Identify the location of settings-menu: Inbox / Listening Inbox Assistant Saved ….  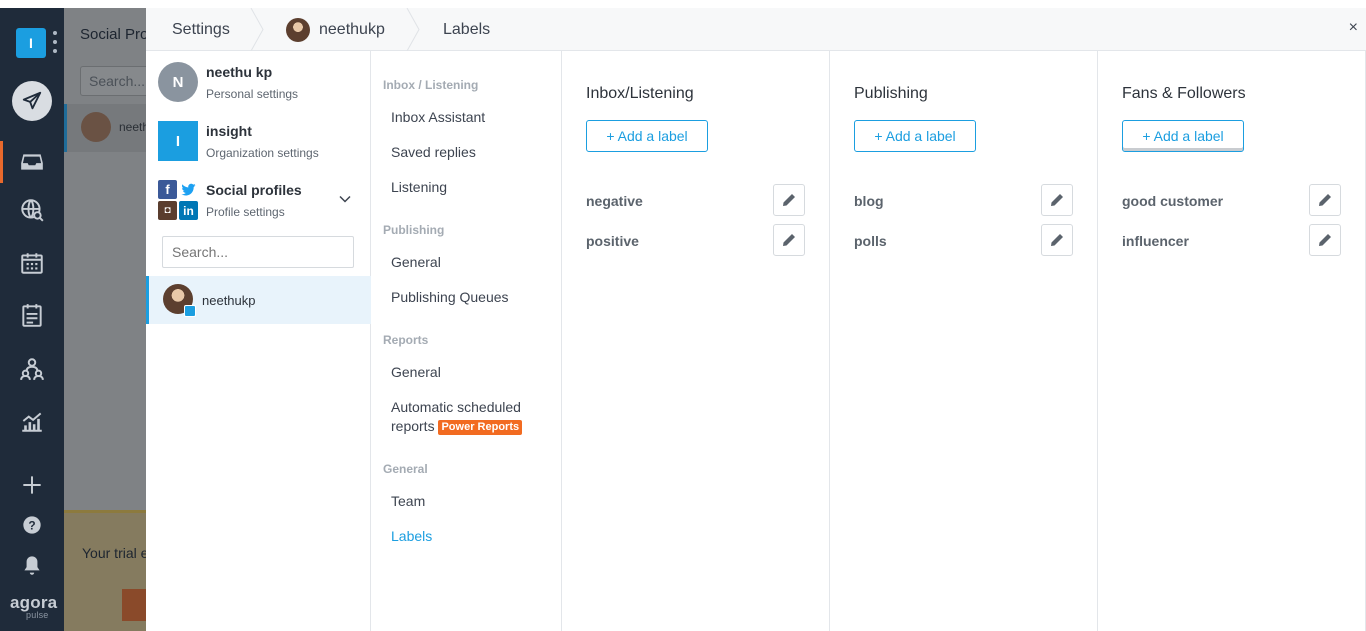
(466, 341).